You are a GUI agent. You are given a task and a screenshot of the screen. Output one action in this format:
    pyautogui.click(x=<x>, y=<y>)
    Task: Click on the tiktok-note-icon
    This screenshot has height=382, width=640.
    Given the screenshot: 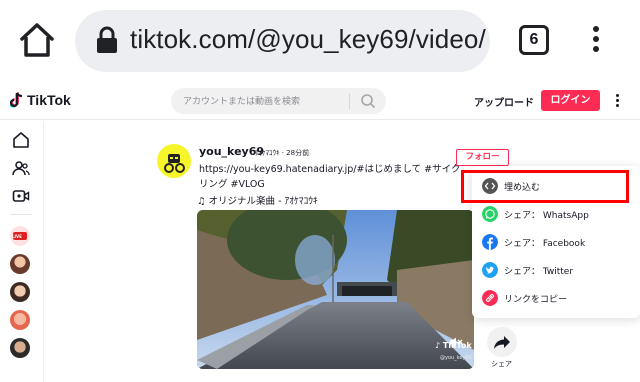 What is the action you would take?
    pyautogui.click(x=16, y=100)
    